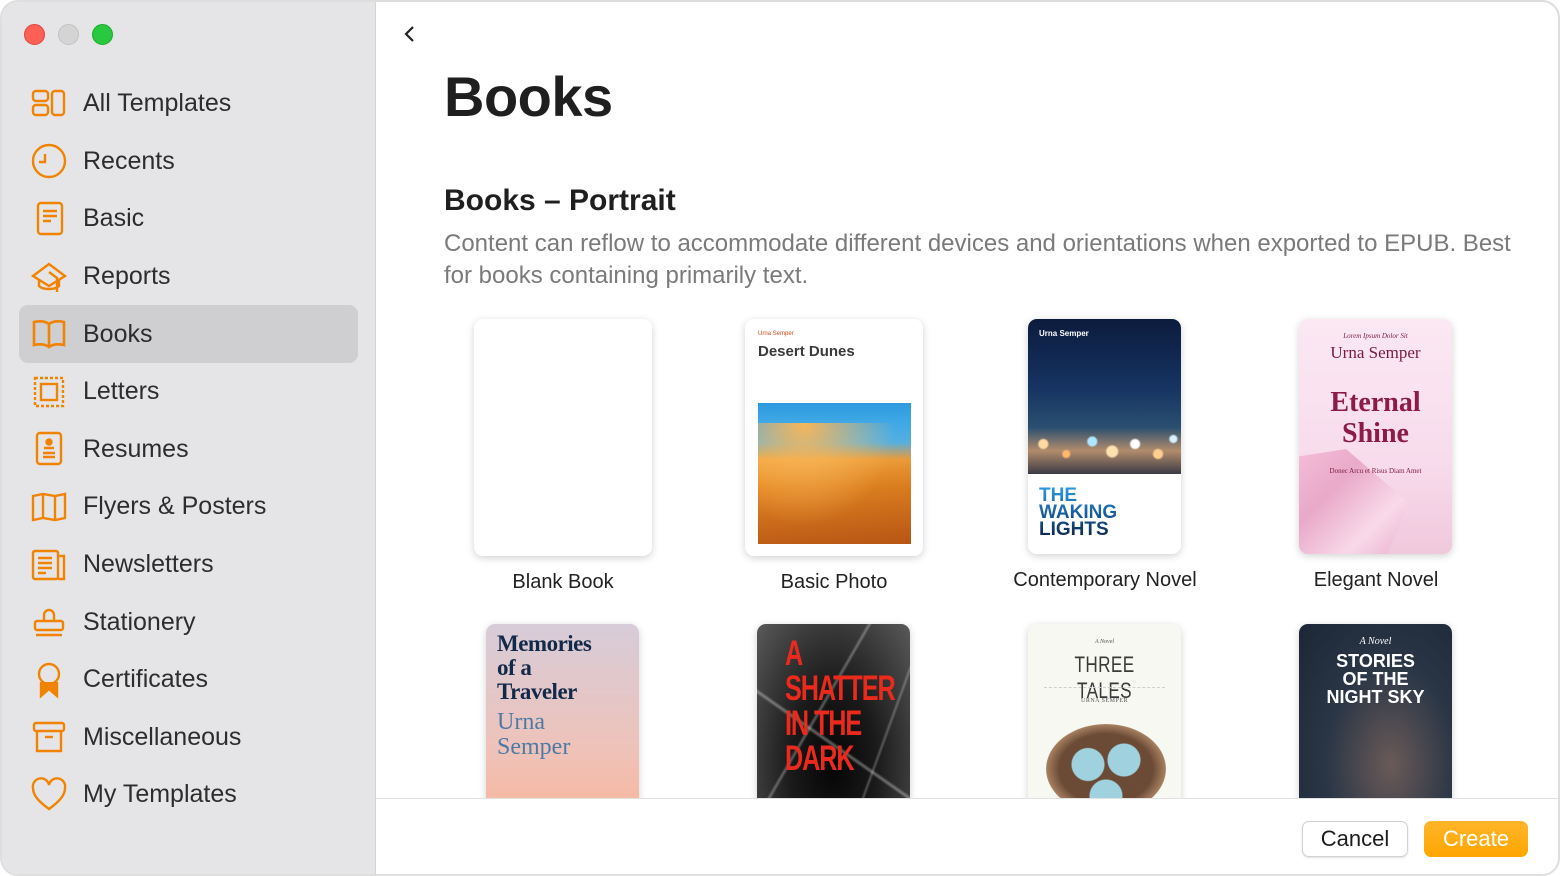 Image resolution: width=1560 pixels, height=876 pixels. I want to click on grid-icon, so click(49, 104).